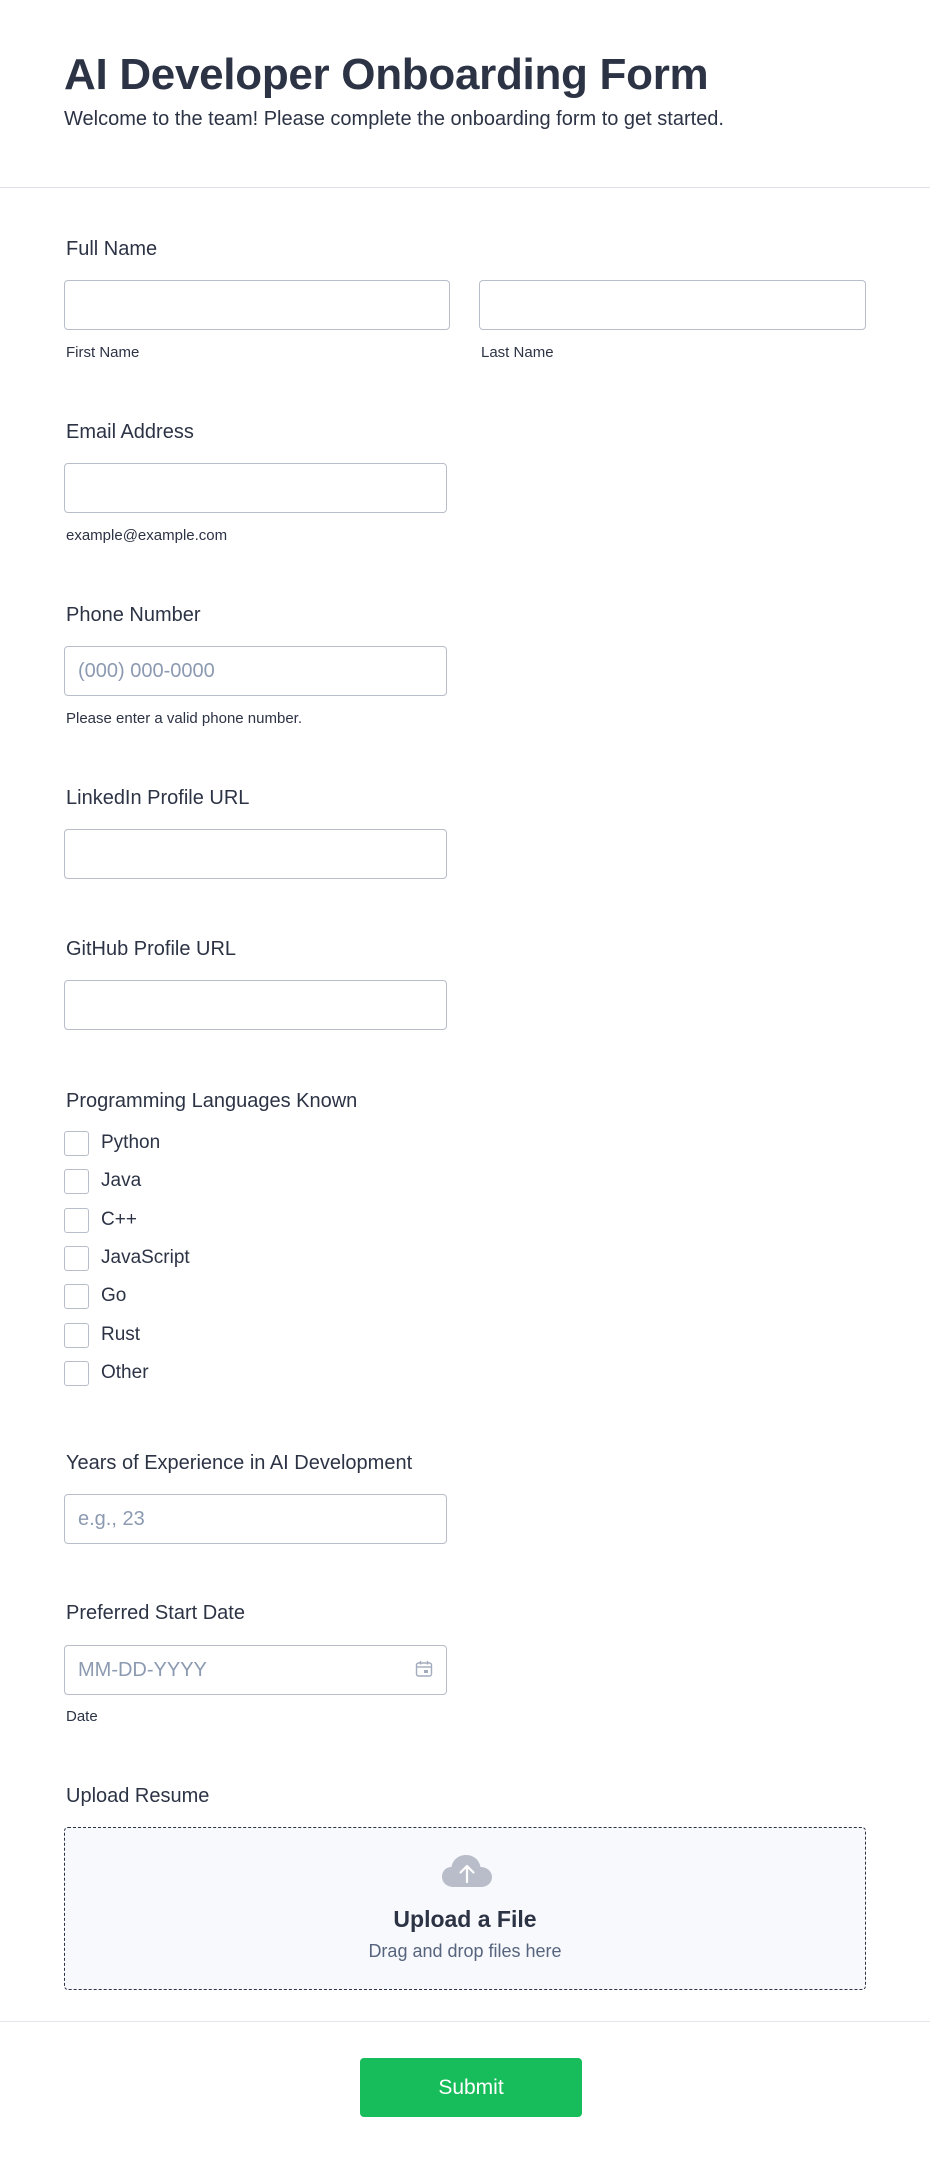 The height and width of the screenshot is (2168, 930). What do you see at coordinates (82, 1716) in the screenshot?
I see `start-date-sublabel: Date` at bounding box center [82, 1716].